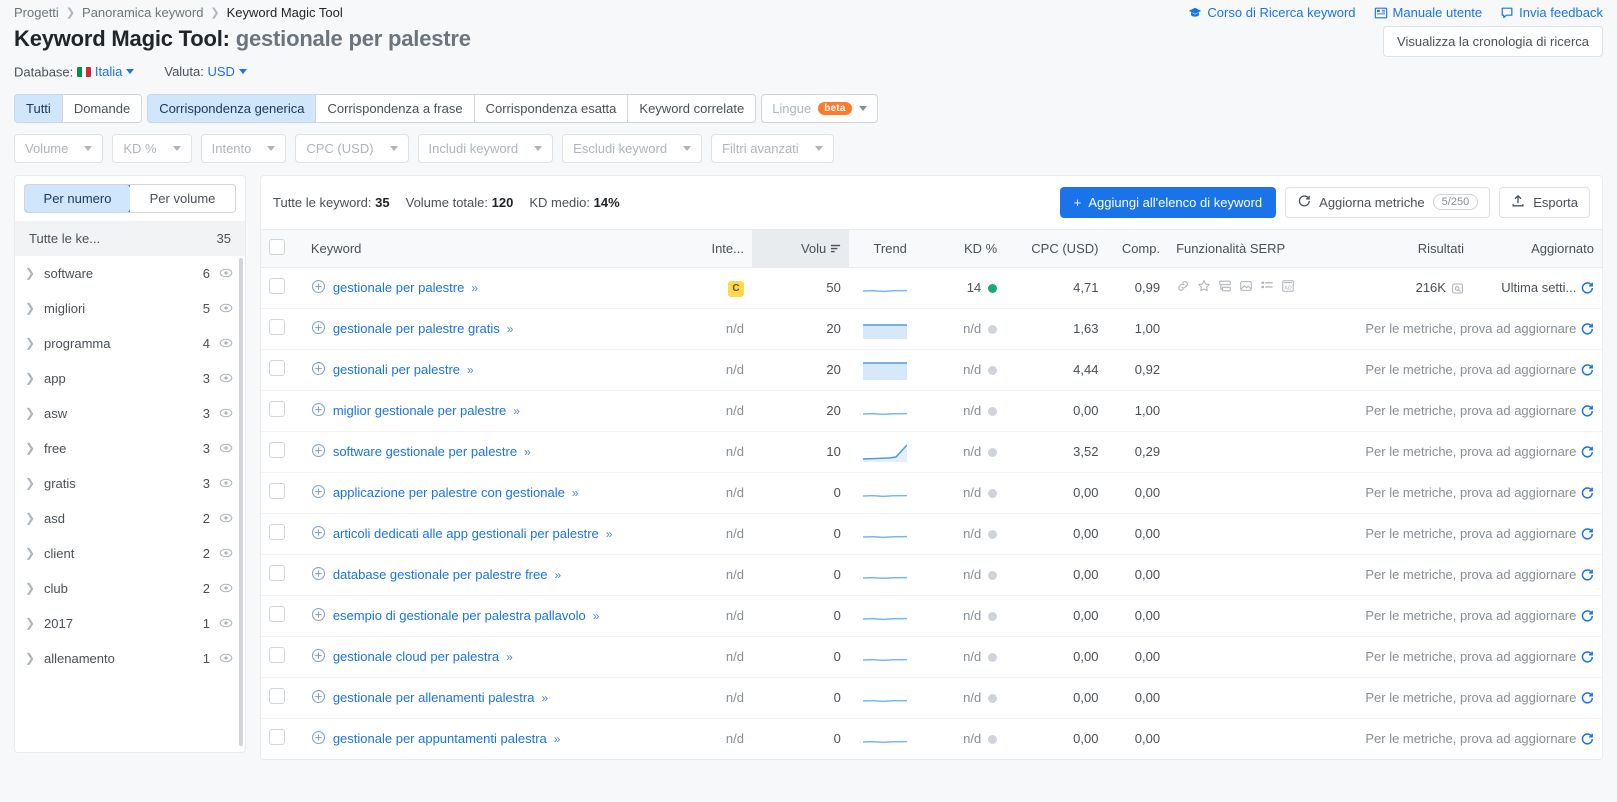 The height and width of the screenshot is (802, 1617). I want to click on filter-avanzati: Filtri avanzati, so click(772, 148).